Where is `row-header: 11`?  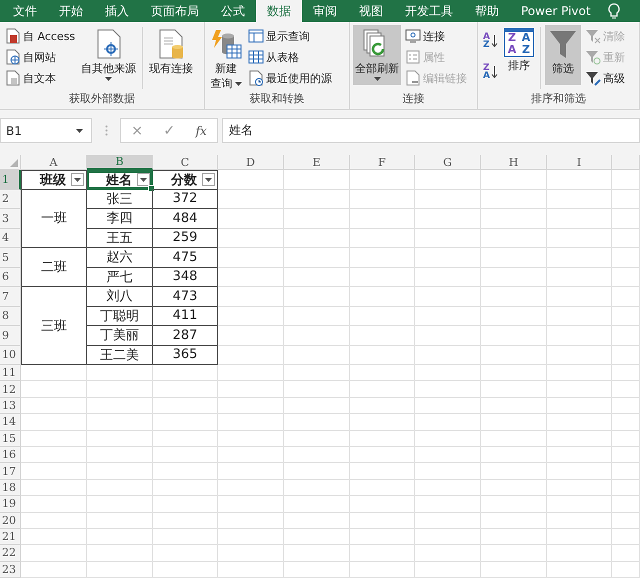
row-header: 11 is located at coordinates (10, 373).